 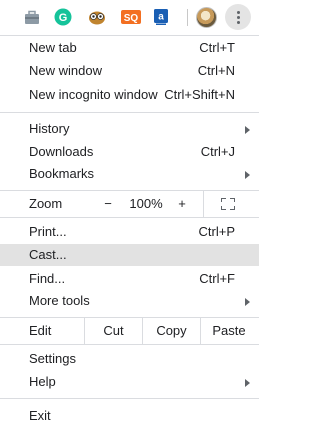 I want to click on grammarly-icon: G, so click(x=63, y=17).